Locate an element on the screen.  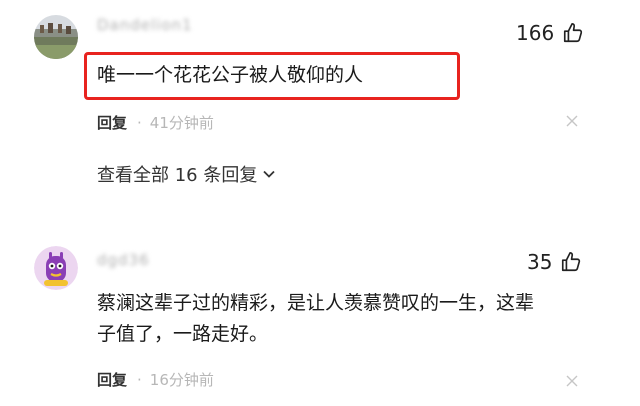
expand-replies-label: 查看全部 16 条回复 is located at coordinates (177, 175).